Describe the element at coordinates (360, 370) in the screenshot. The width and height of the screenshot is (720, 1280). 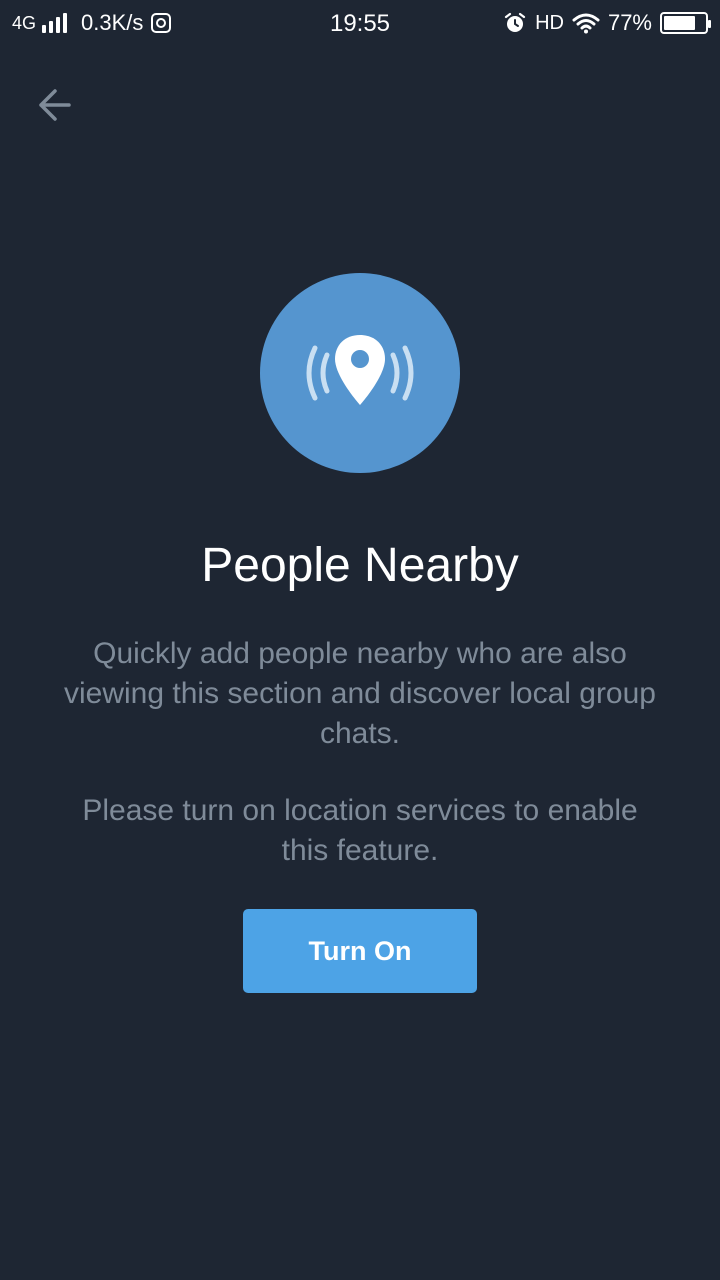
I see `location-pin-broadcast-icon` at that location.